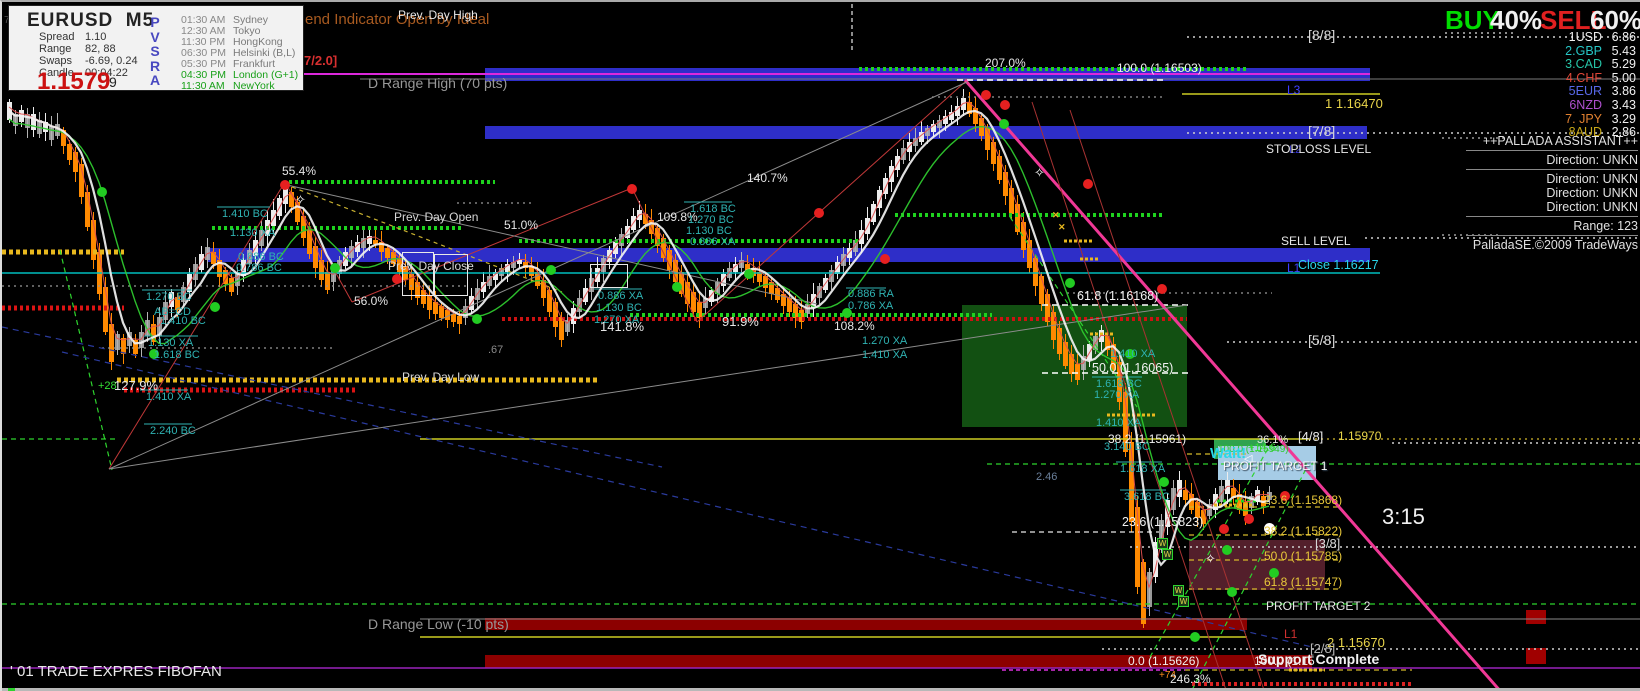 The image size is (1640, 691). I want to click on pvsra-label: PVSRA, so click(155, 51).